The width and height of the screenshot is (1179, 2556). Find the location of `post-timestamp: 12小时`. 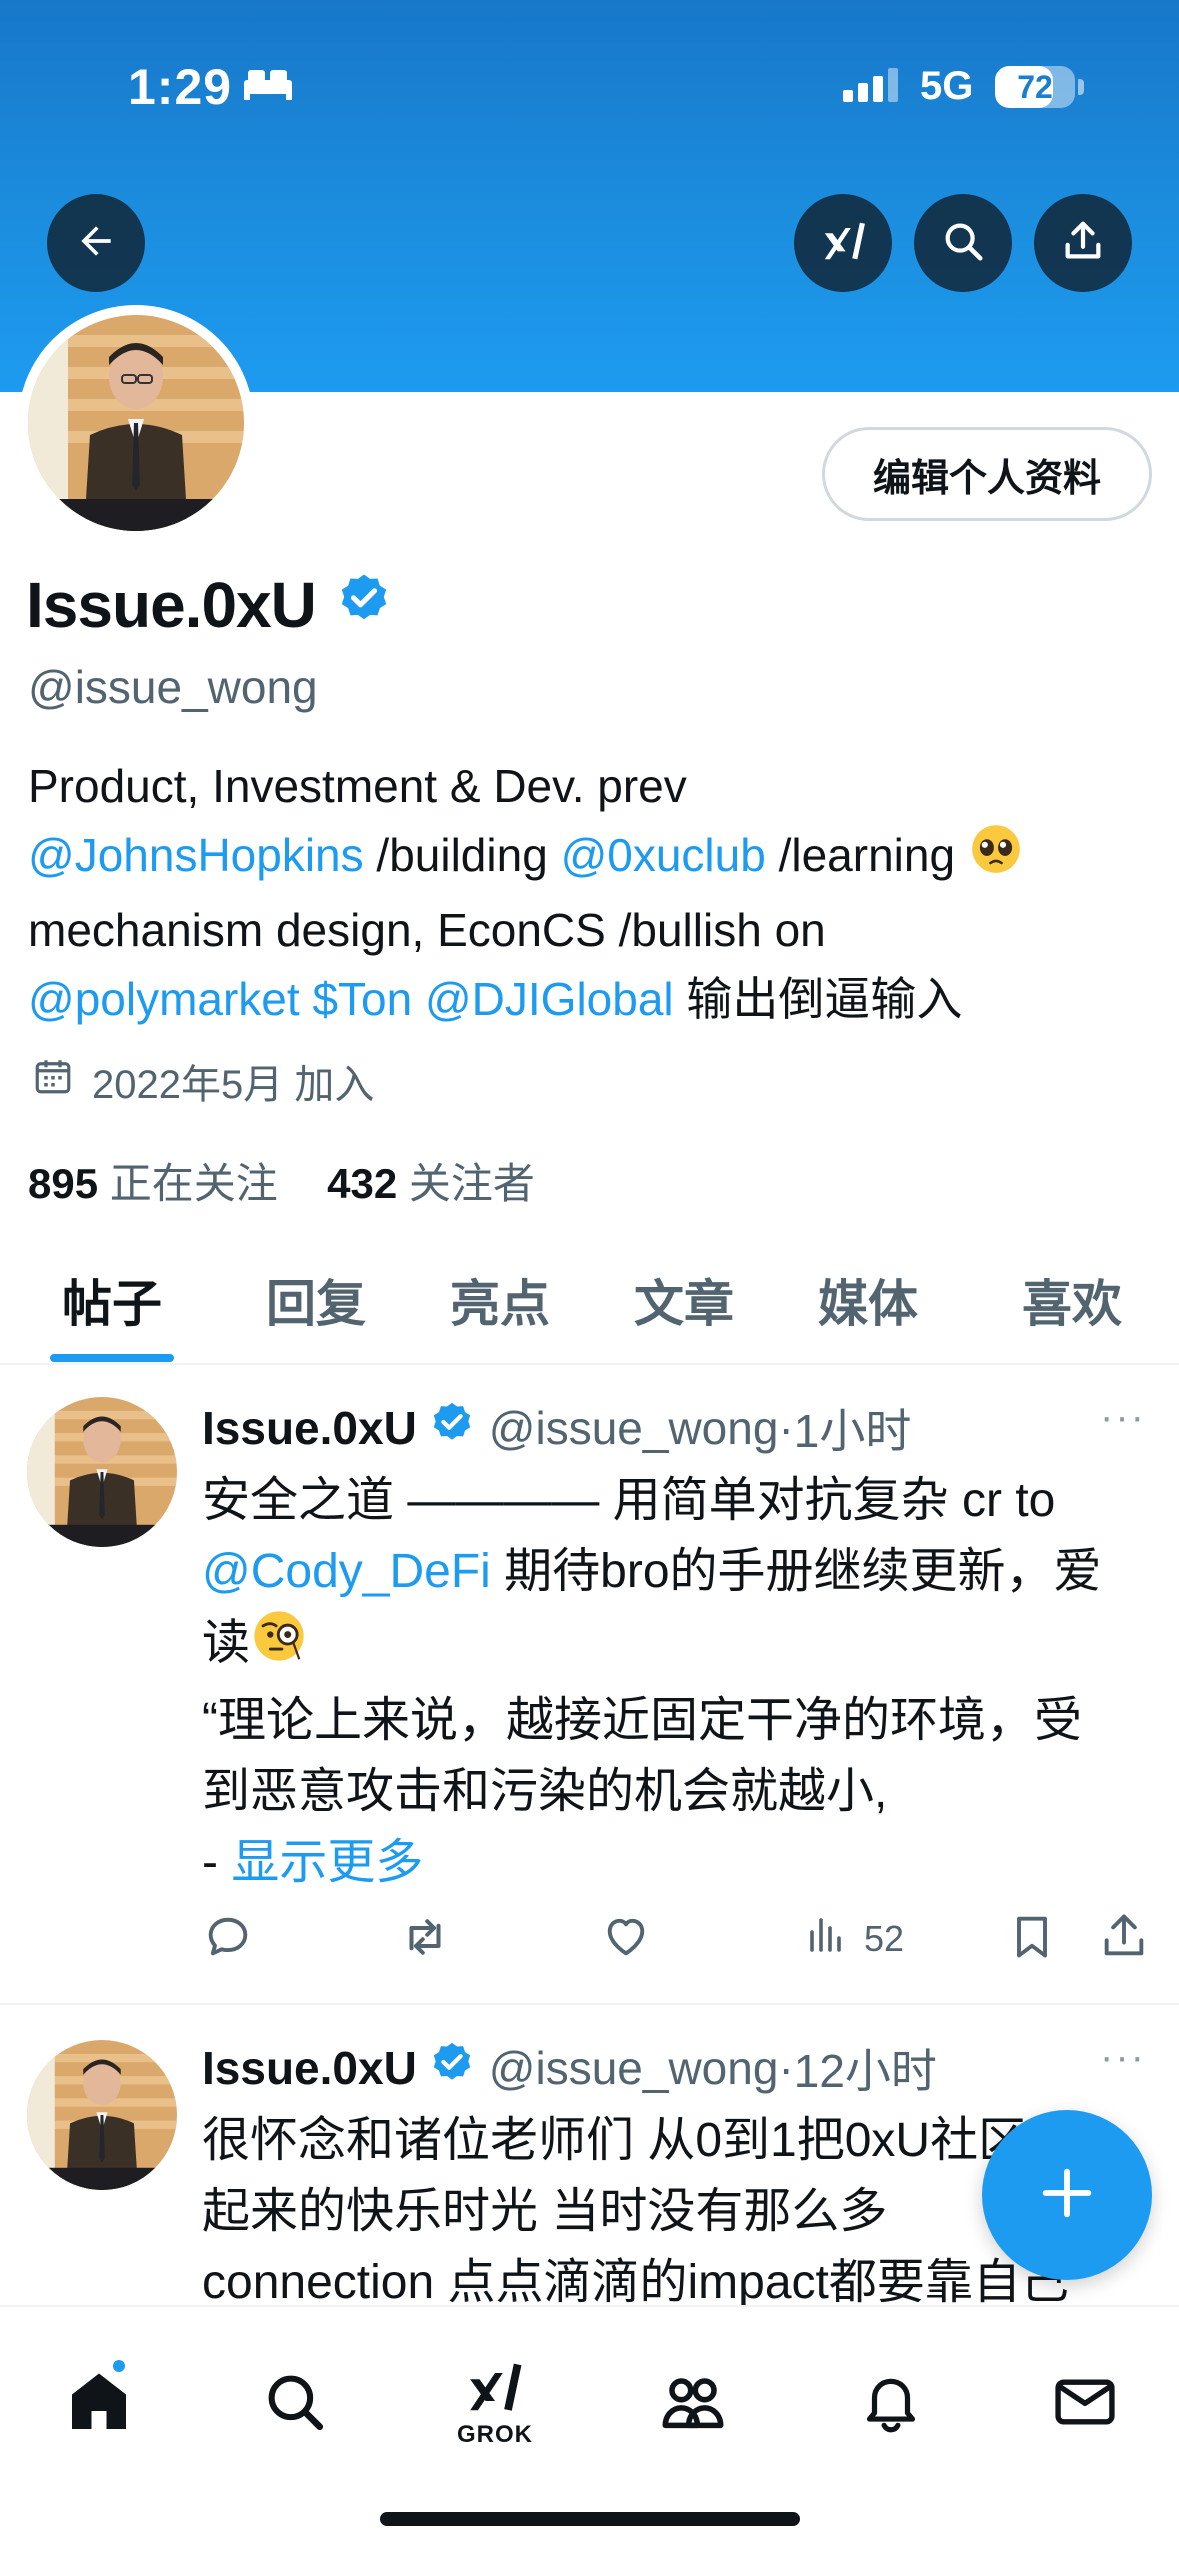

post-timestamp: 12小时 is located at coordinates (865, 2068).